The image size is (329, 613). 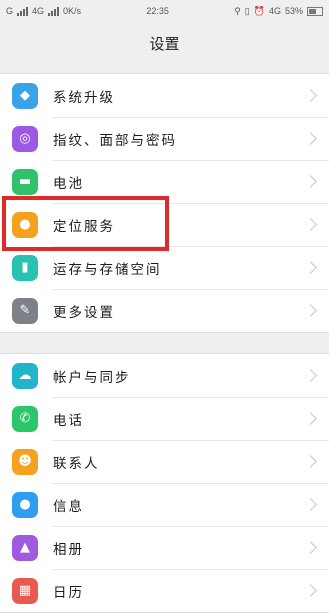 What do you see at coordinates (115, 140) in the screenshot?
I see `settings-row-label: 指纹、面部与密码` at bounding box center [115, 140].